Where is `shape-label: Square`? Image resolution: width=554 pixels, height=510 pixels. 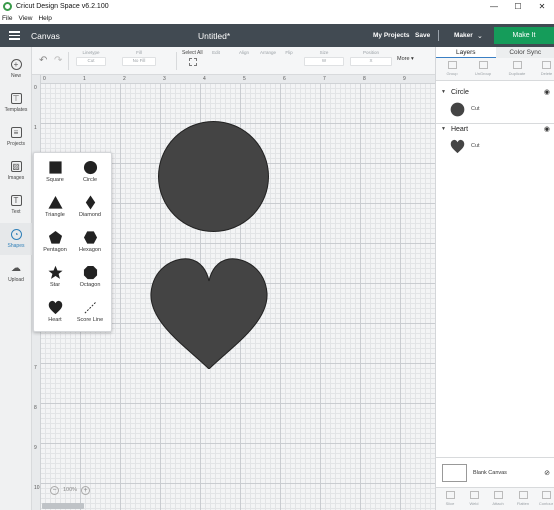
shape-label: Square is located at coordinates (55, 180).